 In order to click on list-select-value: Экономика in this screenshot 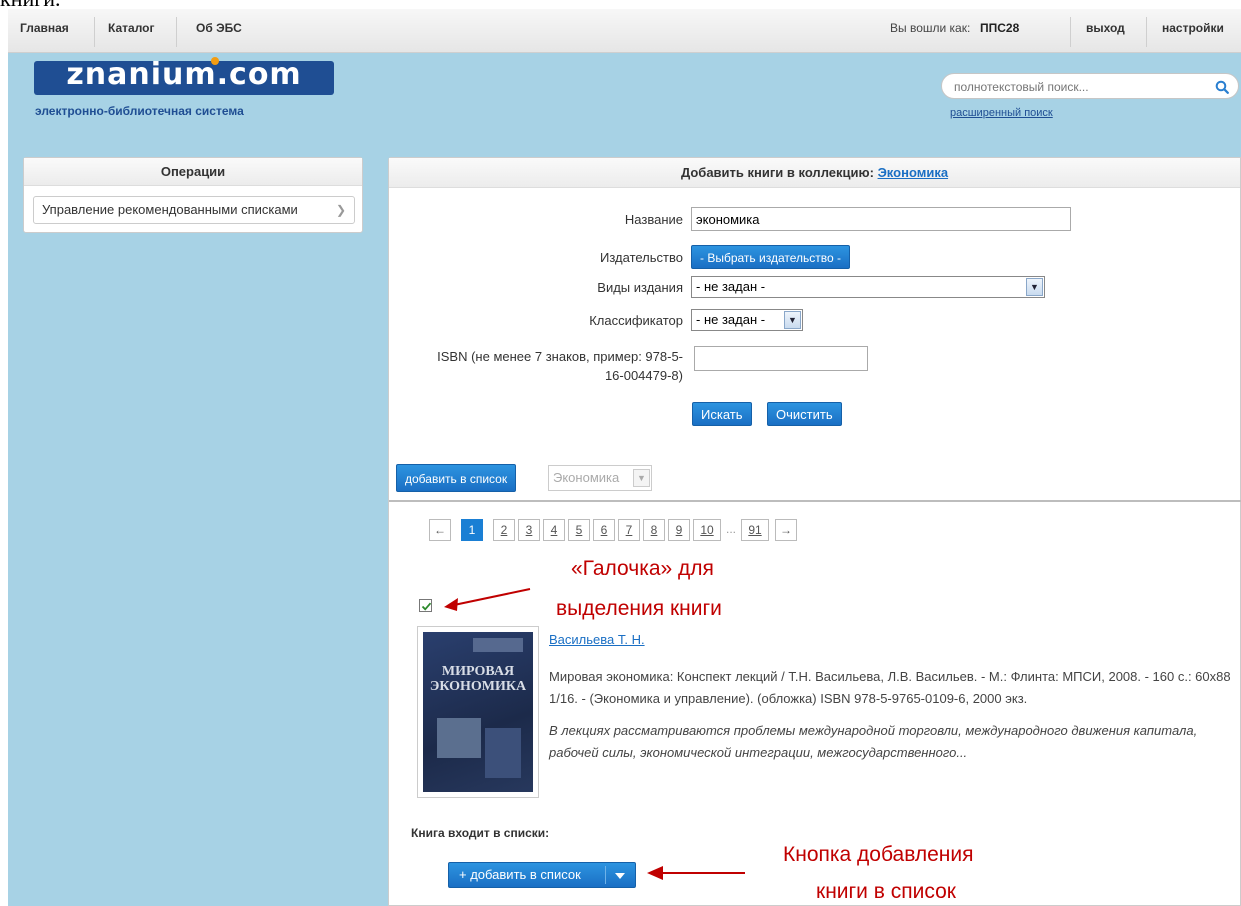, I will do `click(586, 477)`.